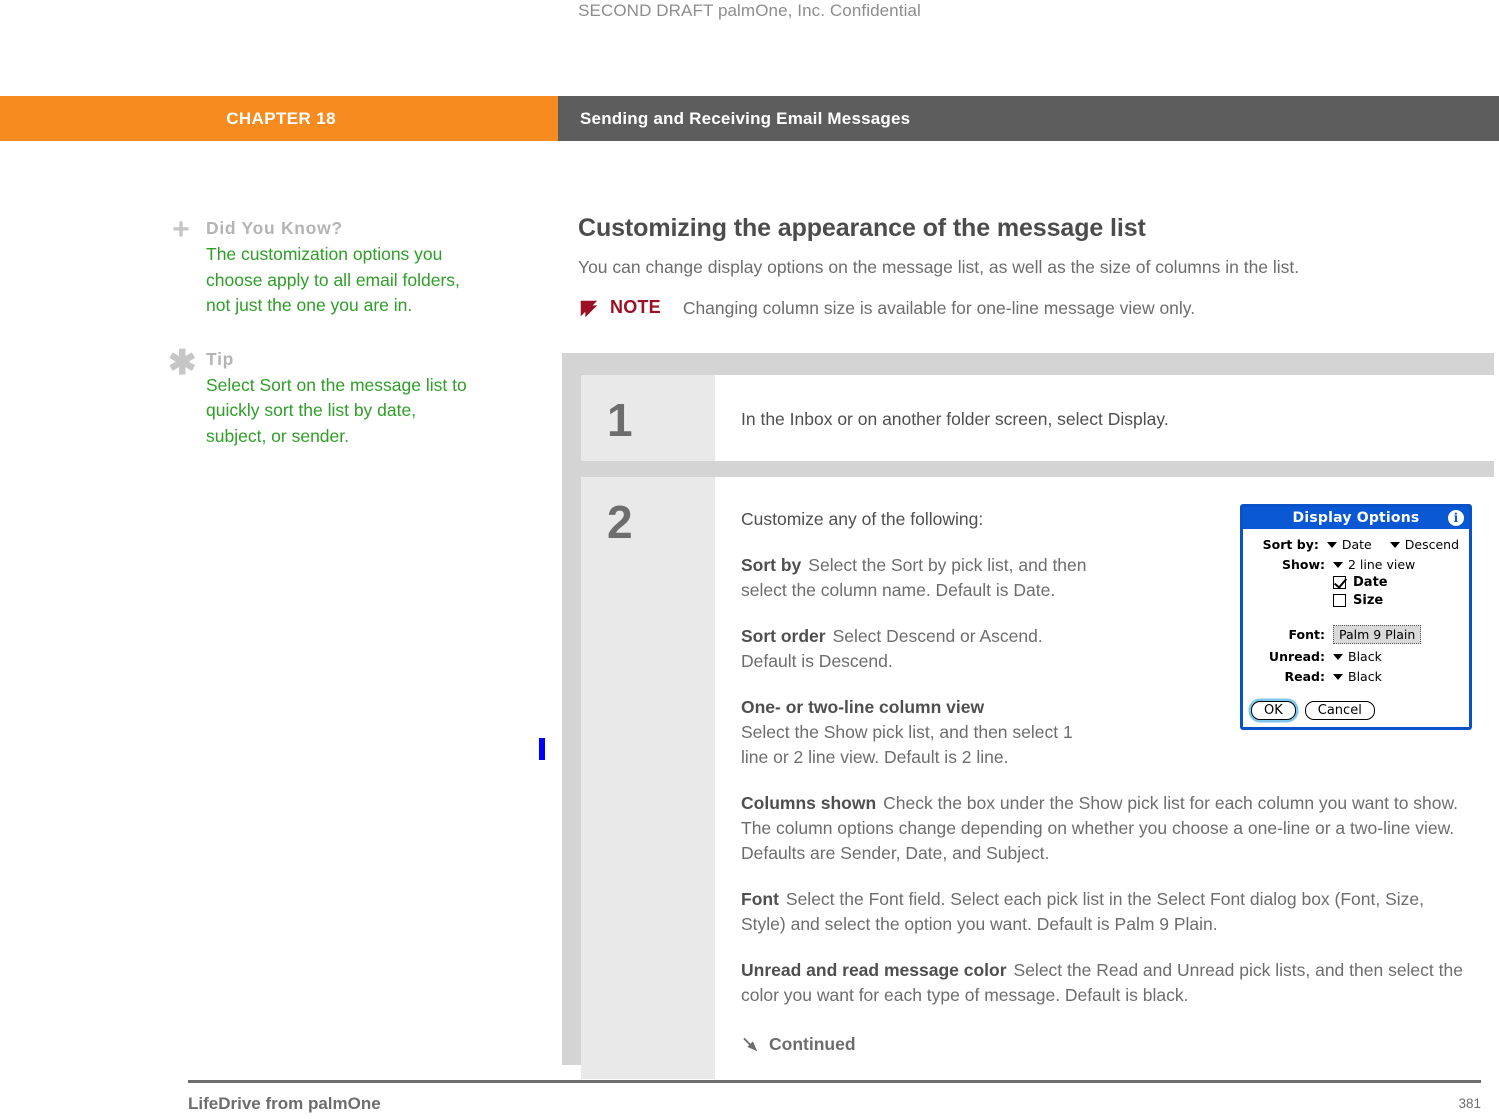 This screenshot has height=1119, width=1499. What do you see at coordinates (1307, 634) in the screenshot?
I see `font-label: Font:` at bounding box center [1307, 634].